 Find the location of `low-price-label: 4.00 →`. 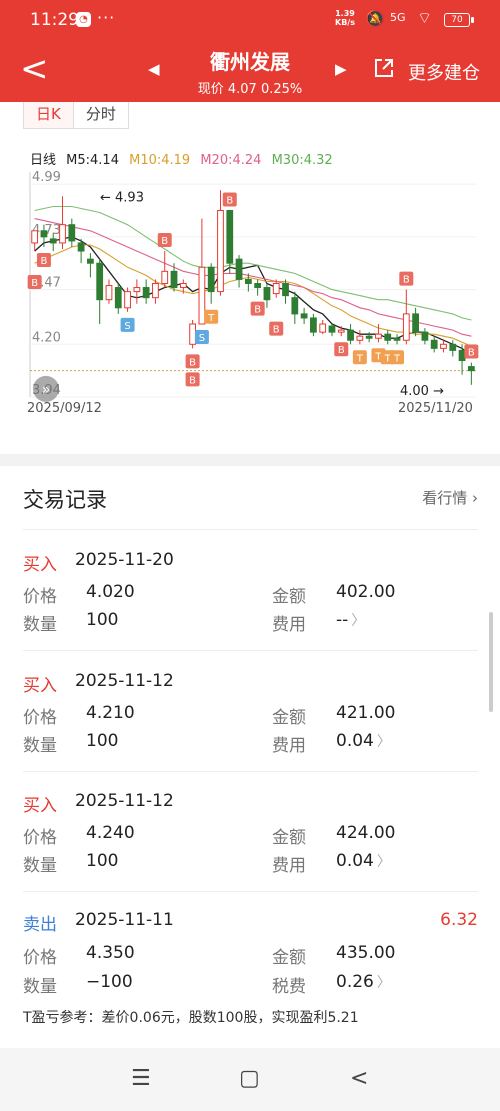

low-price-label: 4.00 → is located at coordinates (422, 391).